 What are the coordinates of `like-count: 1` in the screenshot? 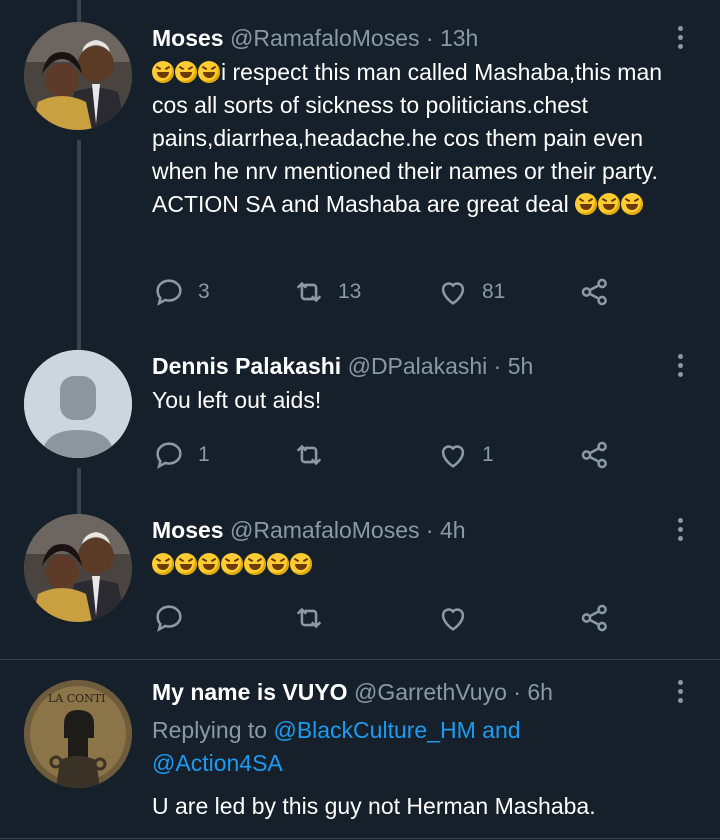 It's located at (488, 454).